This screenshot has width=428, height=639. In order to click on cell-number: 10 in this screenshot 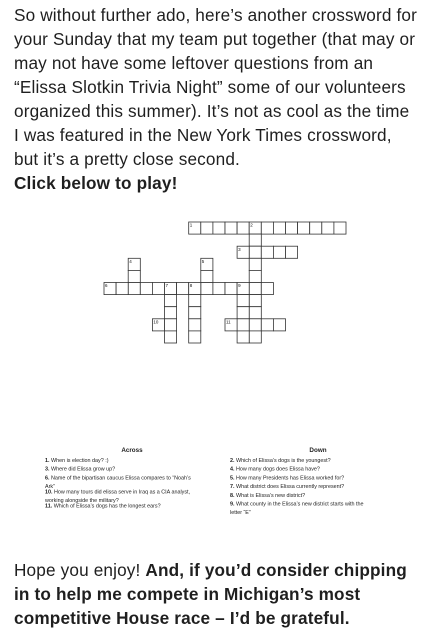, I will do `click(156, 321)`.